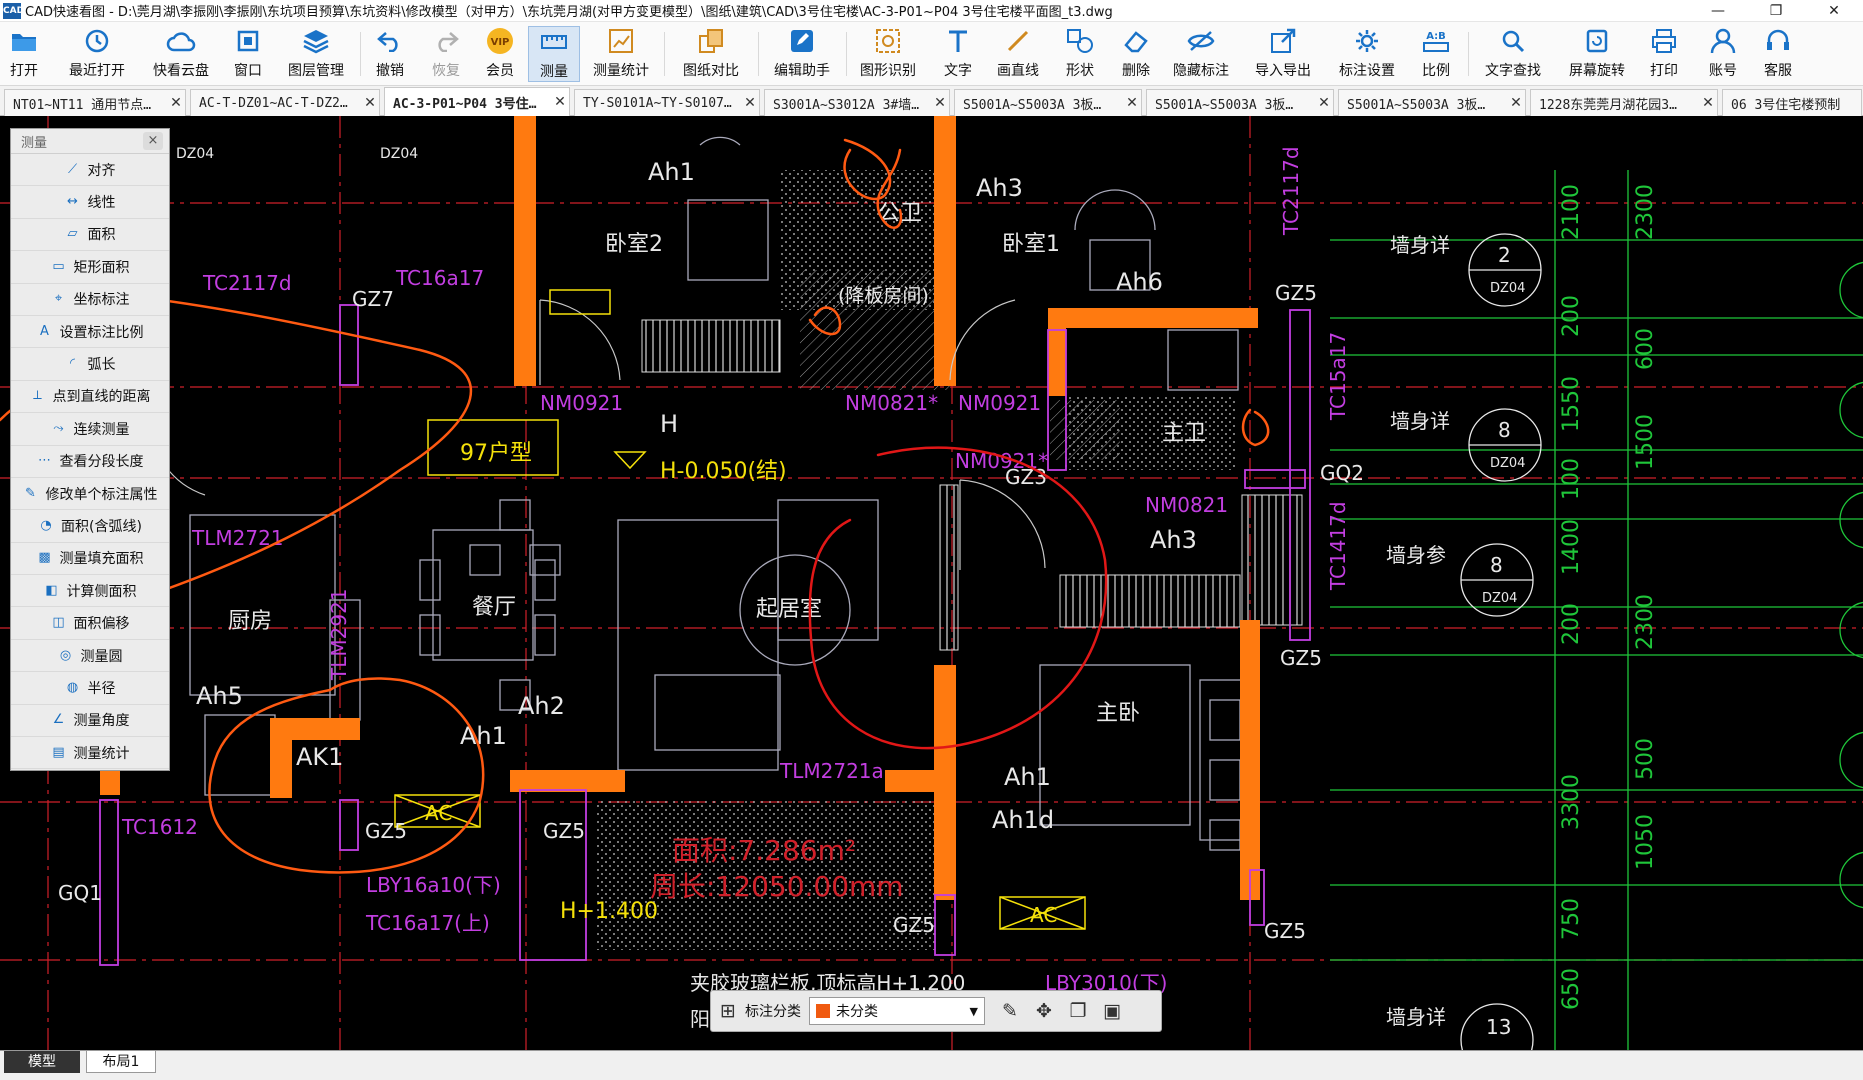  I want to click on annotation-settings-icon, so click(1367, 41).